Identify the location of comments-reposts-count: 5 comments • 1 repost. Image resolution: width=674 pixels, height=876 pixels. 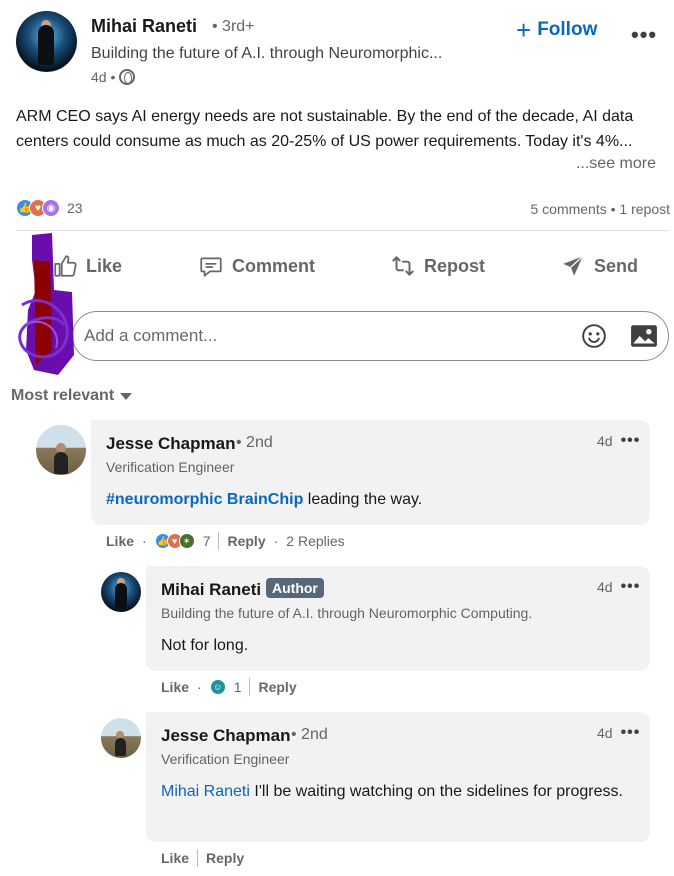
(600, 209).